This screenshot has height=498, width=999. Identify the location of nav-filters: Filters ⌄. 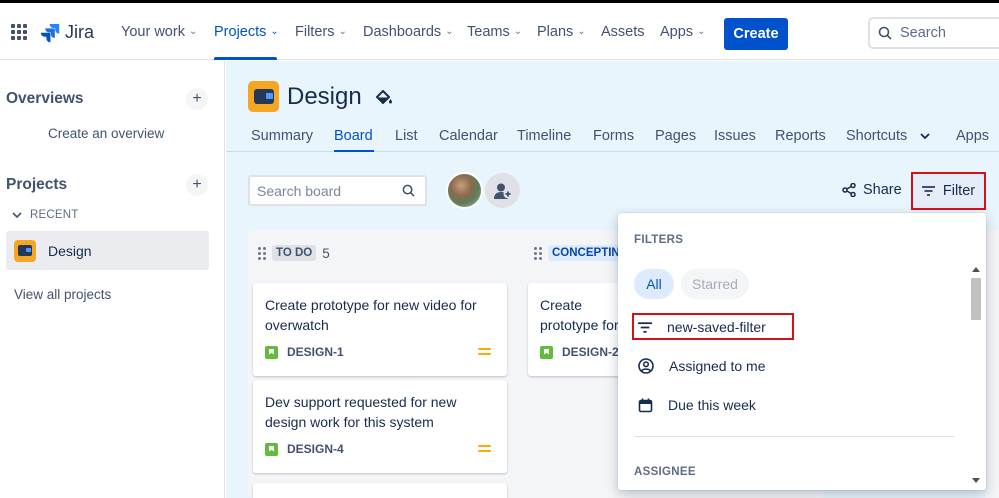
(321, 32).